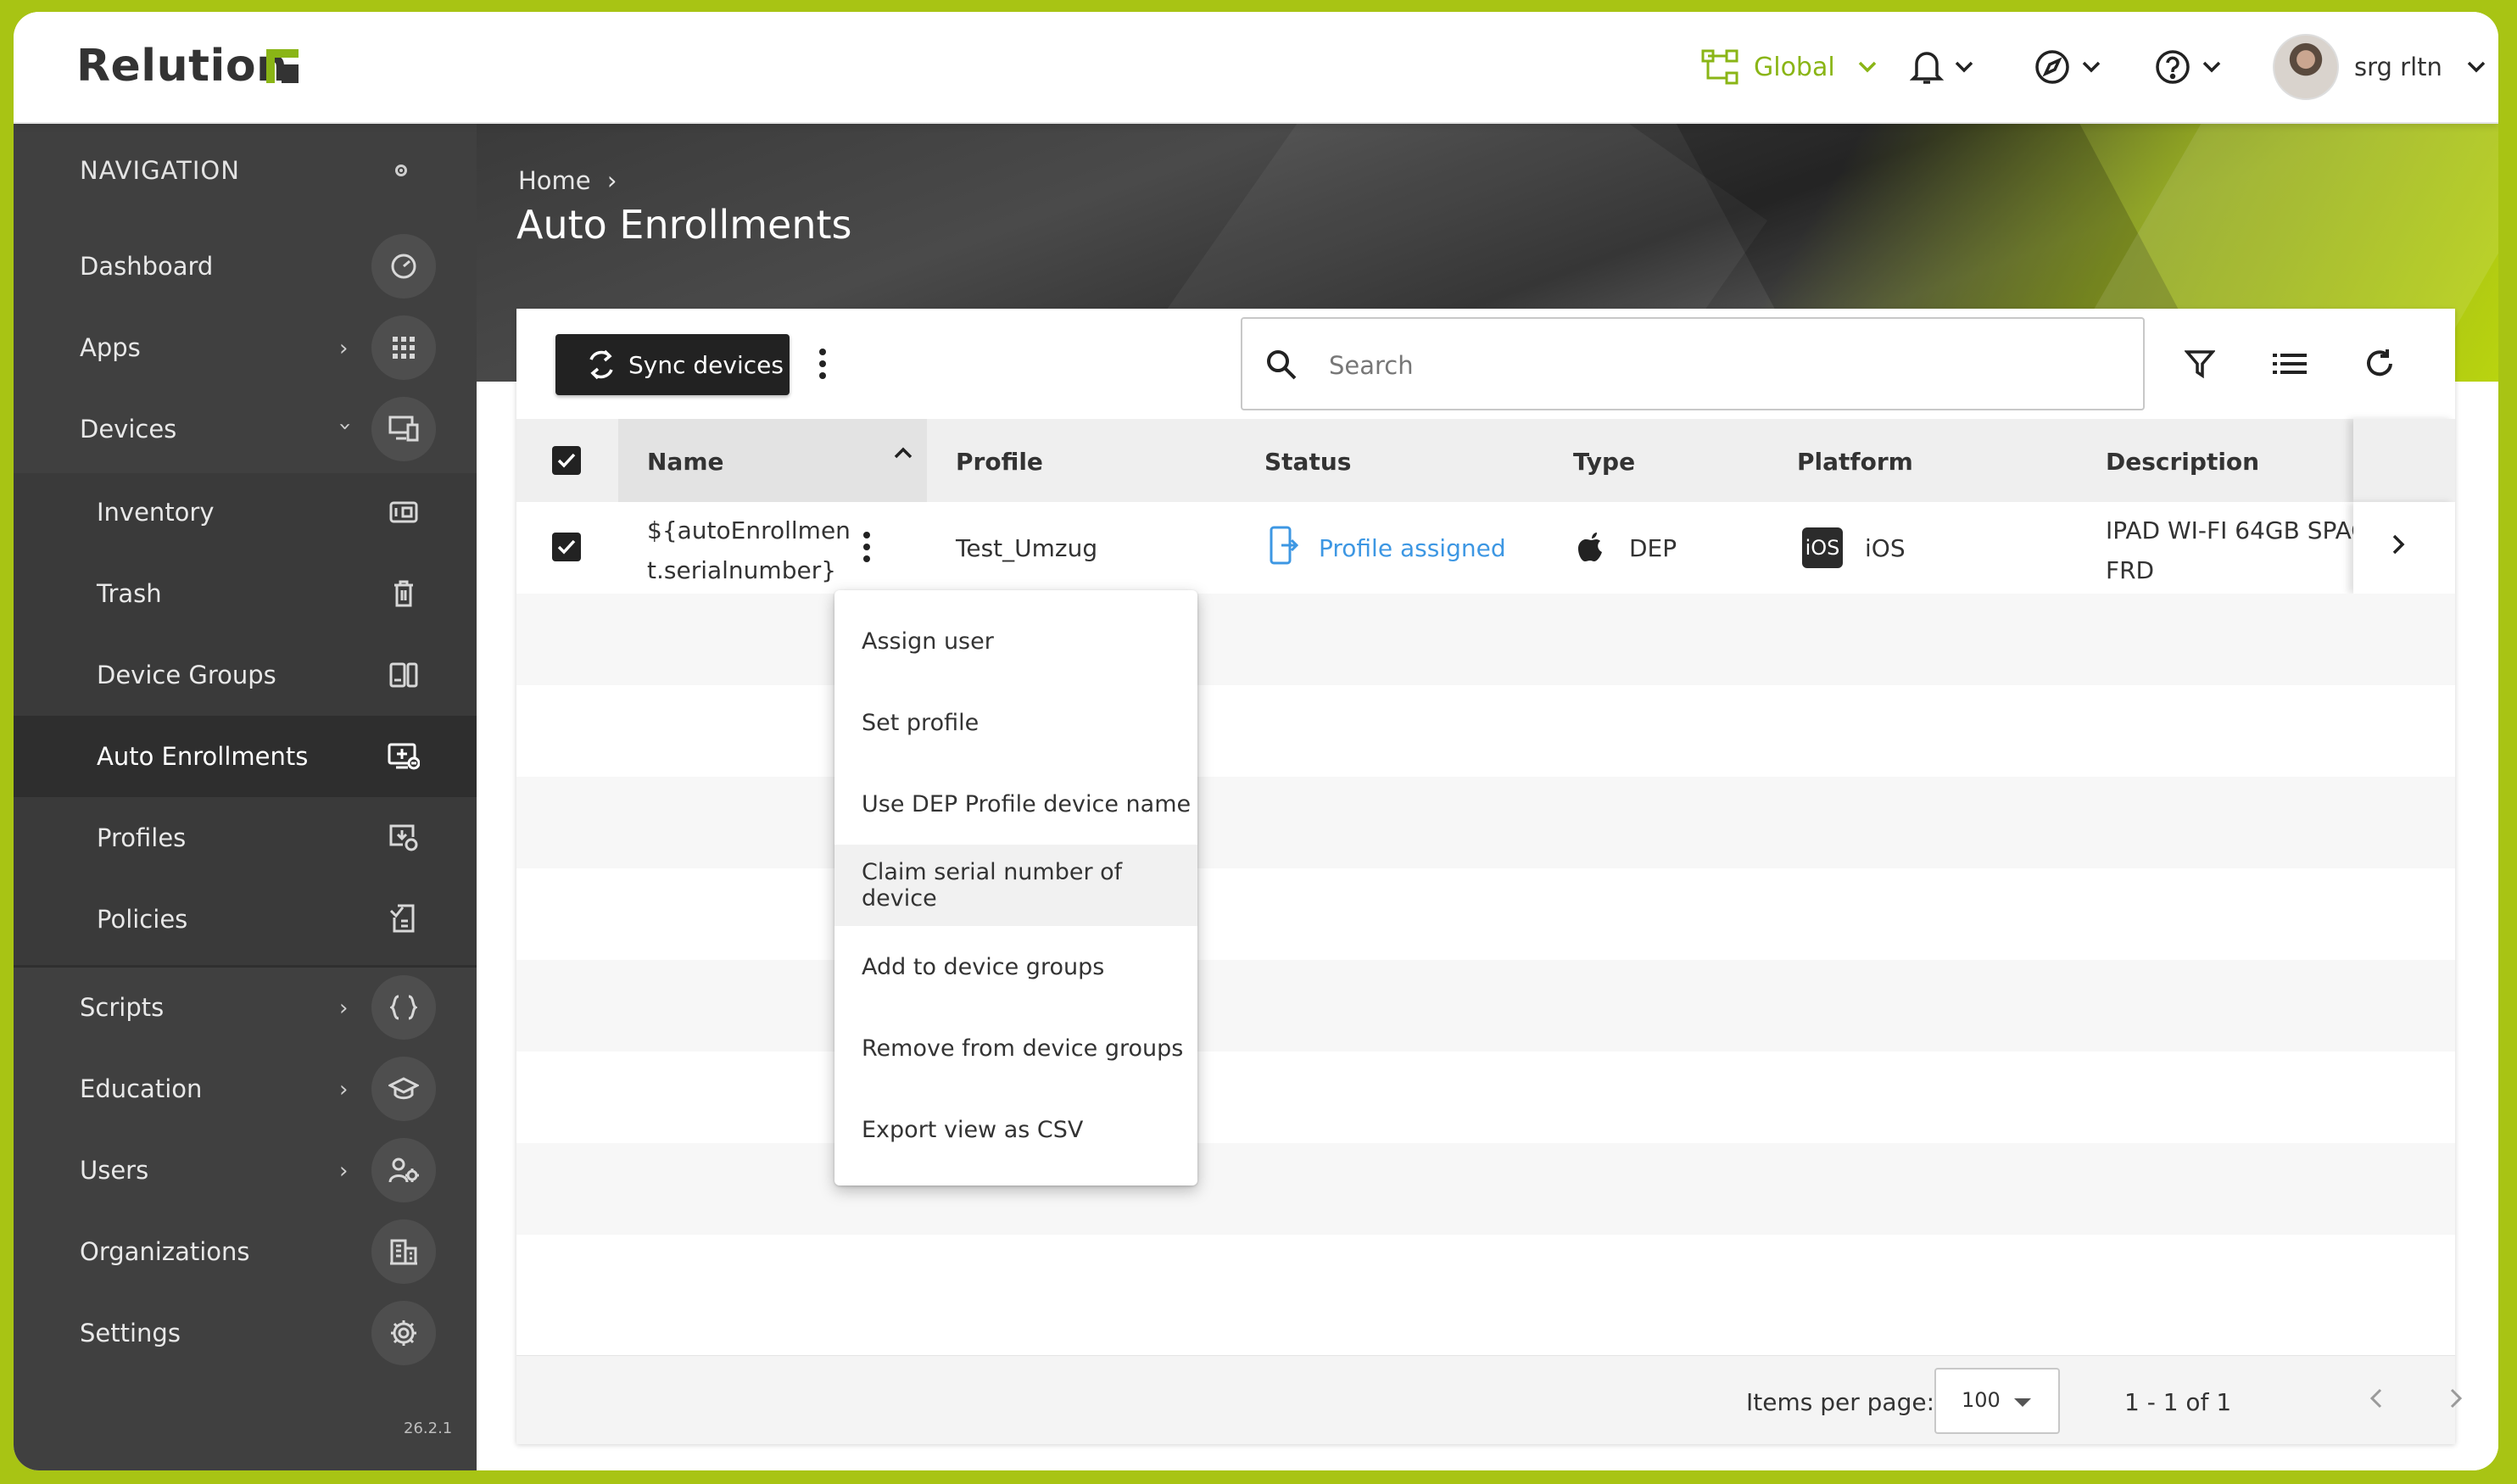 The image size is (2517, 1484). What do you see at coordinates (403, 512) in the screenshot?
I see `inventory-icon` at bounding box center [403, 512].